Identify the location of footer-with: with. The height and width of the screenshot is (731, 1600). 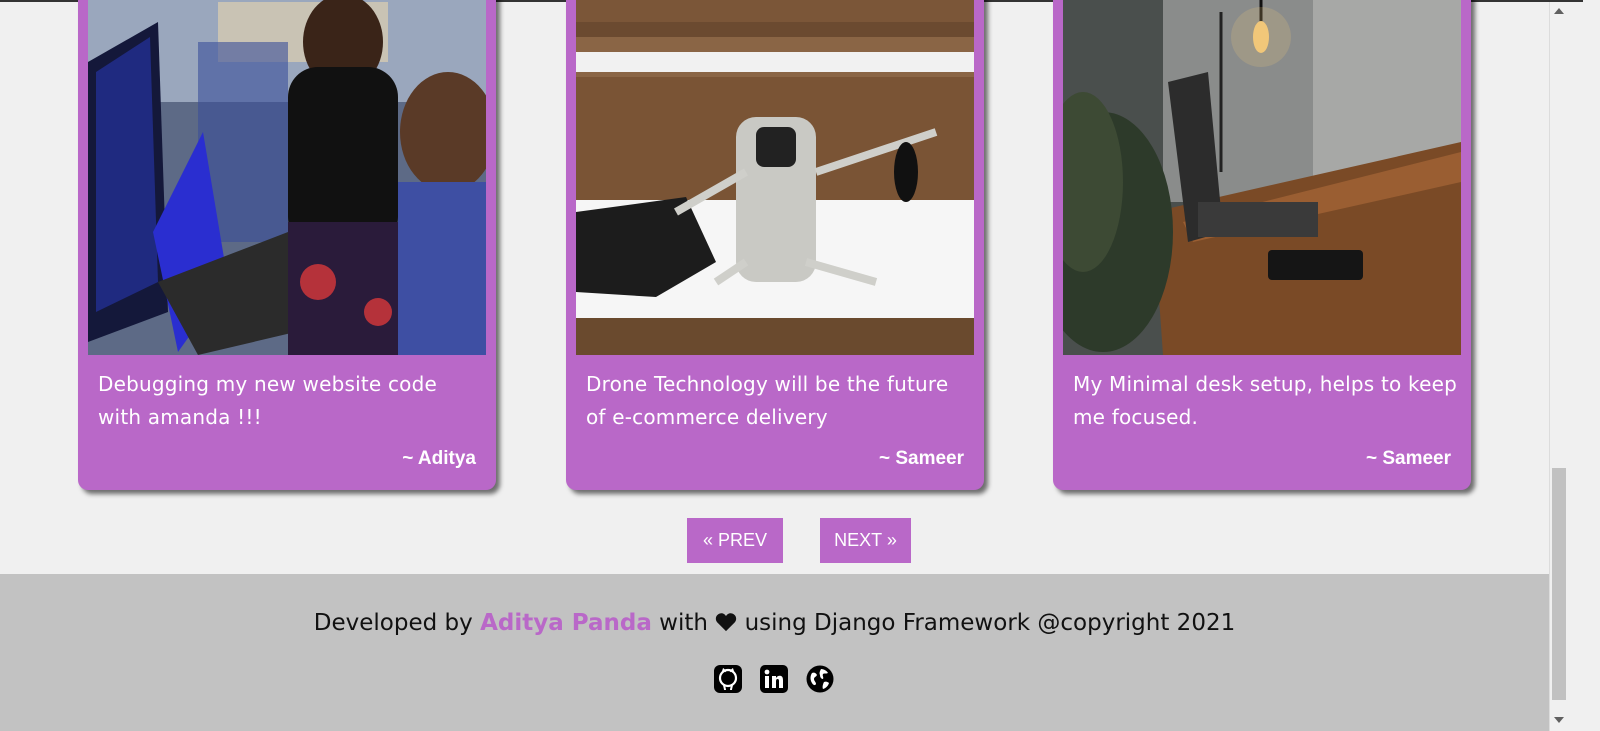
(683, 623).